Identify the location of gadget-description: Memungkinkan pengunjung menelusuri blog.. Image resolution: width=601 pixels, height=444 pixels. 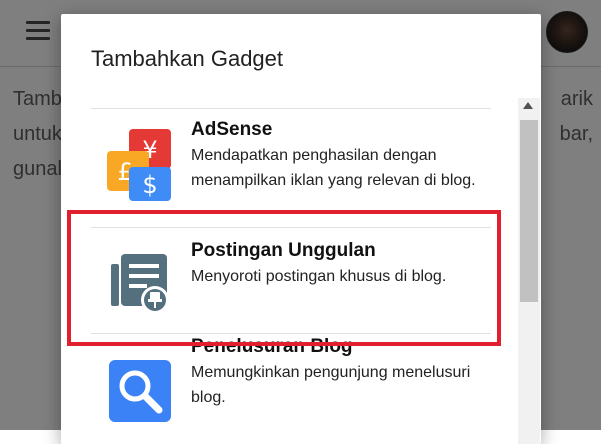
(331, 385).